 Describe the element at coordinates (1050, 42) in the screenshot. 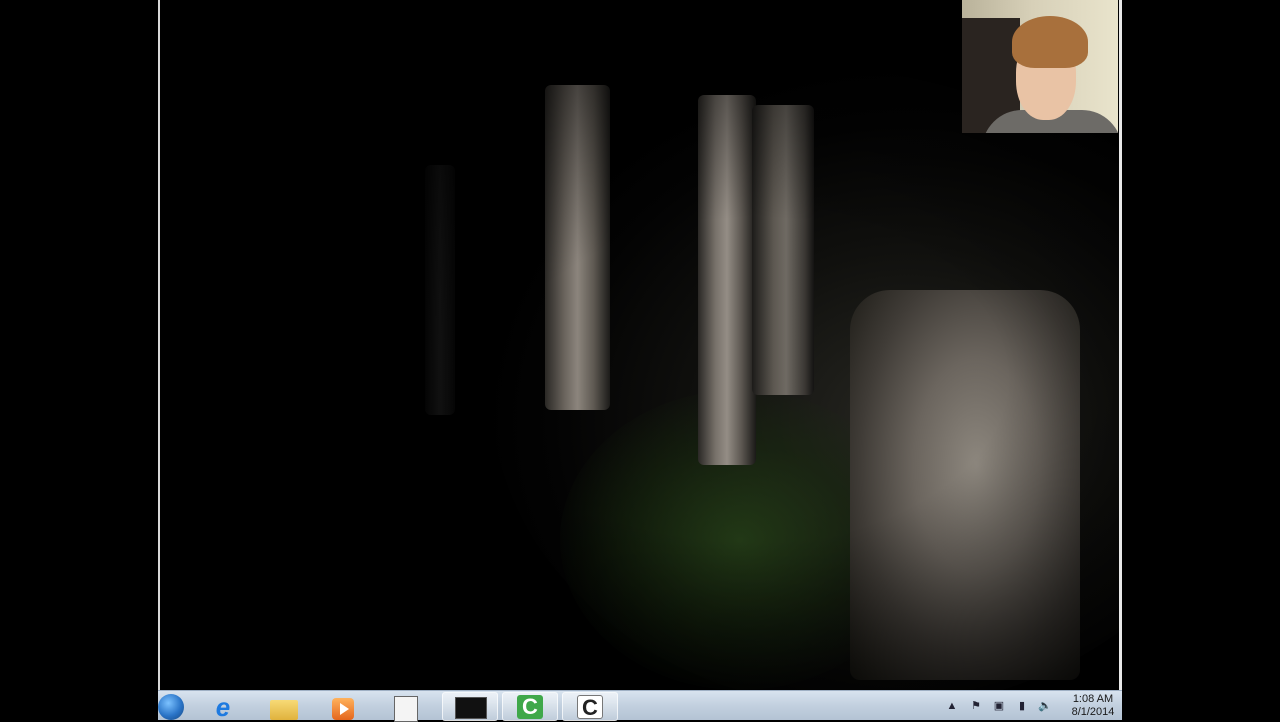

I see `webcam-person-hair` at that location.